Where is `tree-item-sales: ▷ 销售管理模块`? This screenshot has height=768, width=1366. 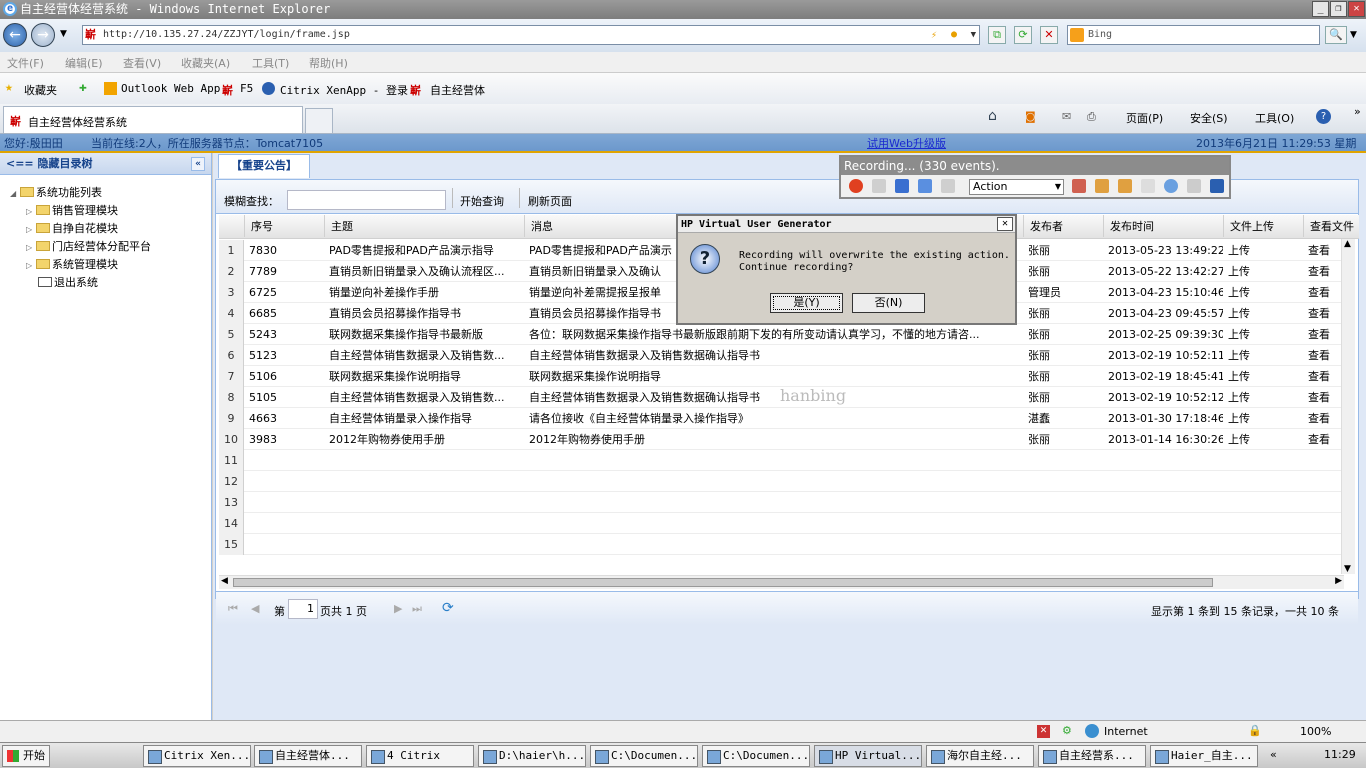 tree-item-sales: ▷ 销售管理模块 is located at coordinates (72, 210).